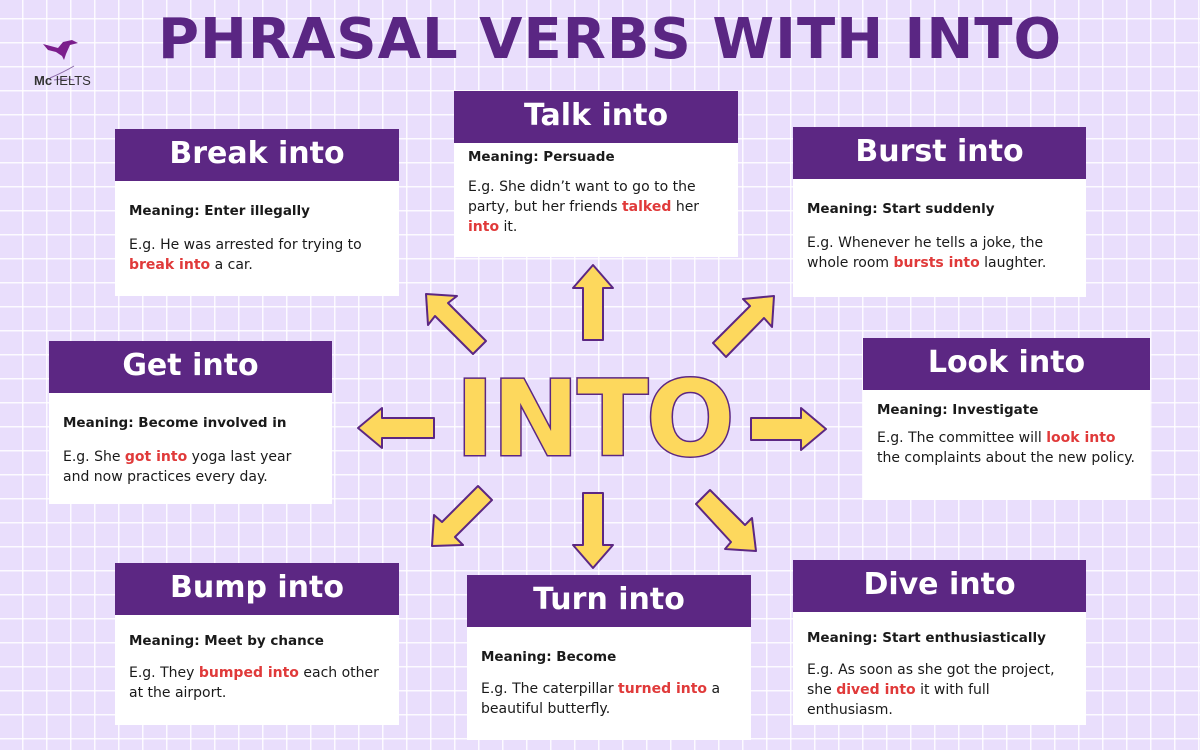 The width and height of the screenshot is (1200, 750). I want to click on card-meaning: Meaning: Investigate, so click(958, 410).